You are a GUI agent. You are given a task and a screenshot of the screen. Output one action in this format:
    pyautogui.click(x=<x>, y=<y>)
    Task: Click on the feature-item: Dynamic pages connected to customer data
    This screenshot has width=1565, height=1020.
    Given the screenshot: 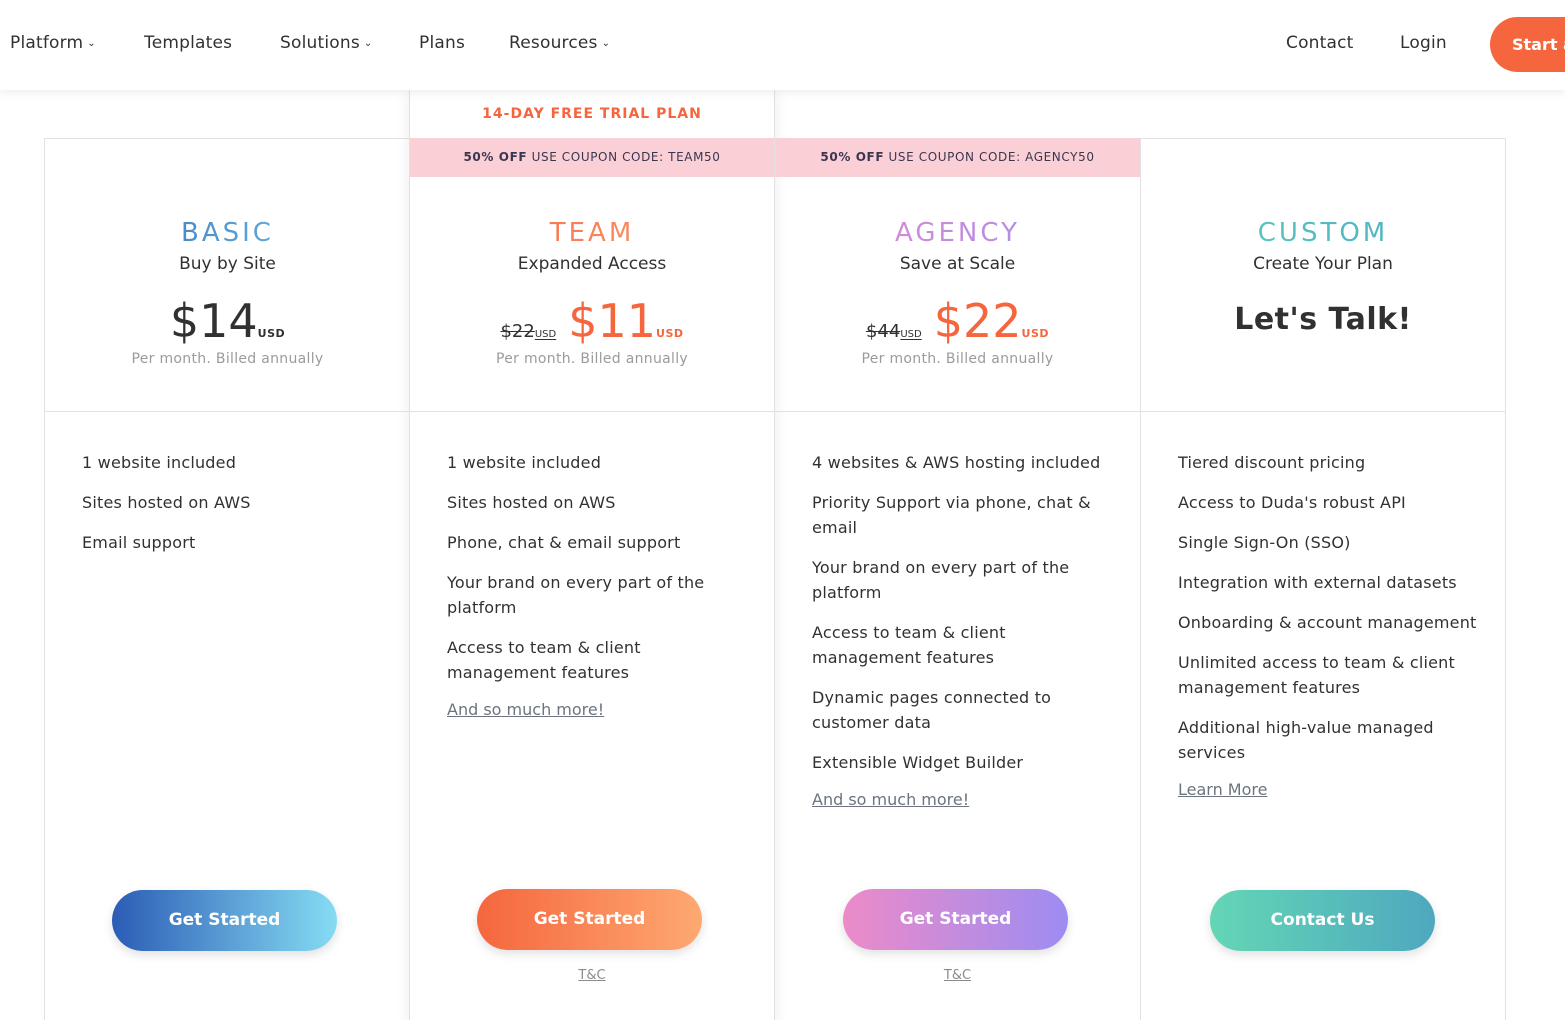 What is the action you would take?
    pyautogui.click(x=932, y=710)
    